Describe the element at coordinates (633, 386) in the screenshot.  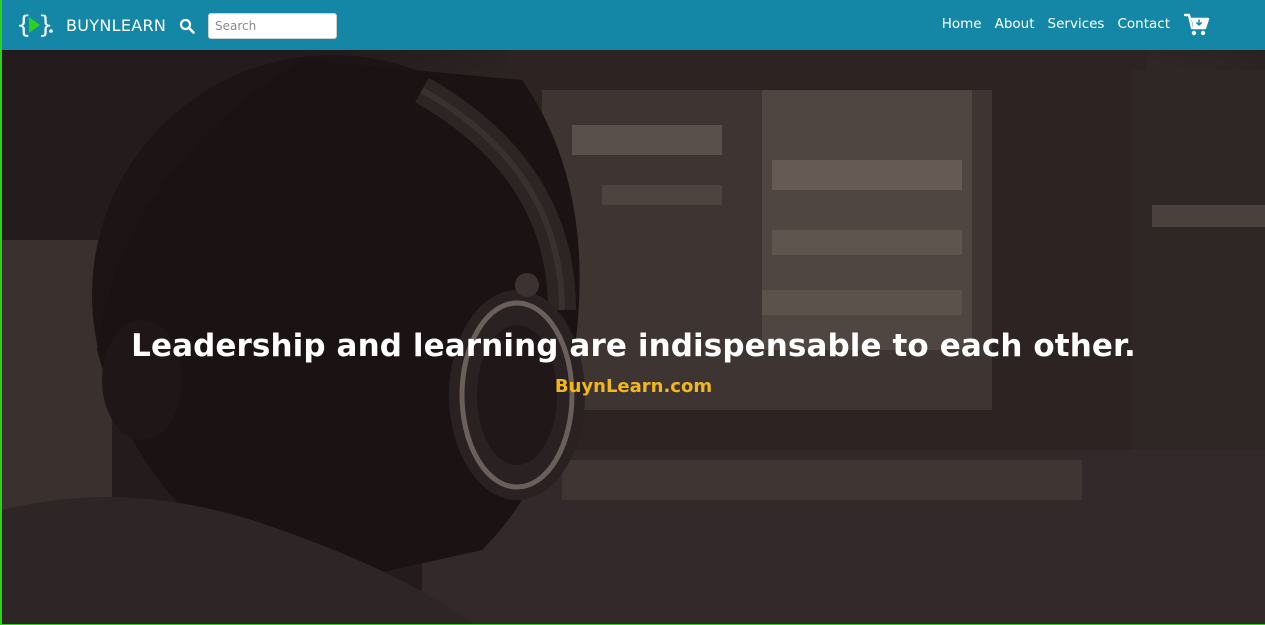
I see `hero-site-link: BuynLearn.com` at that location.